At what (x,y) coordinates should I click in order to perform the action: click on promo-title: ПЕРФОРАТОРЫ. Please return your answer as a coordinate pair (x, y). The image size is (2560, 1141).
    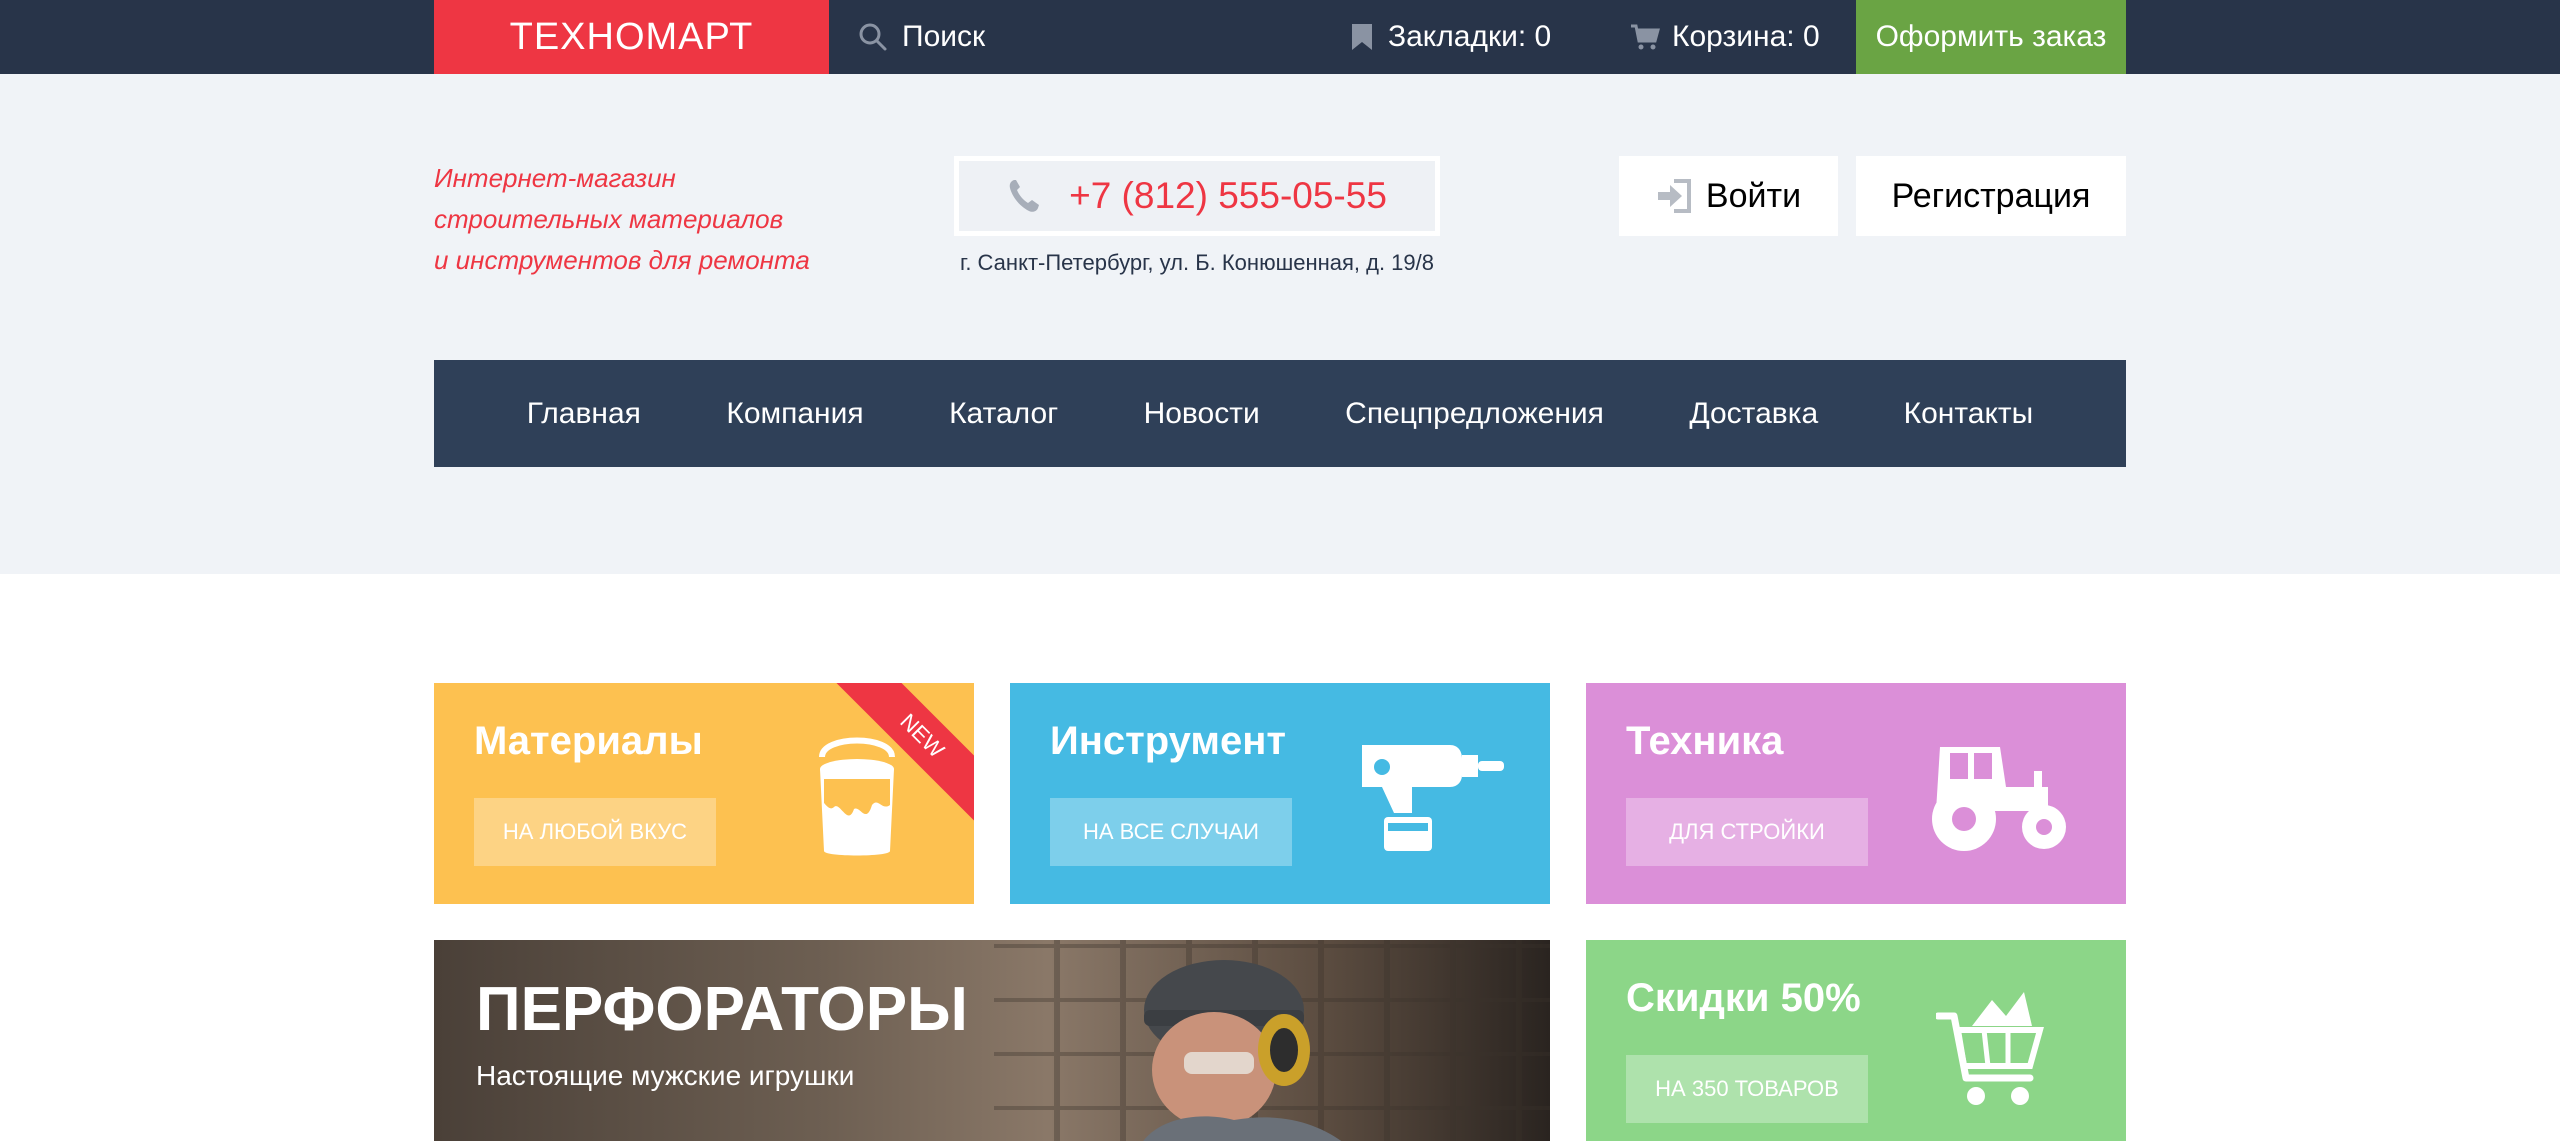
    Looking at the image, I should click on (722, 1009).